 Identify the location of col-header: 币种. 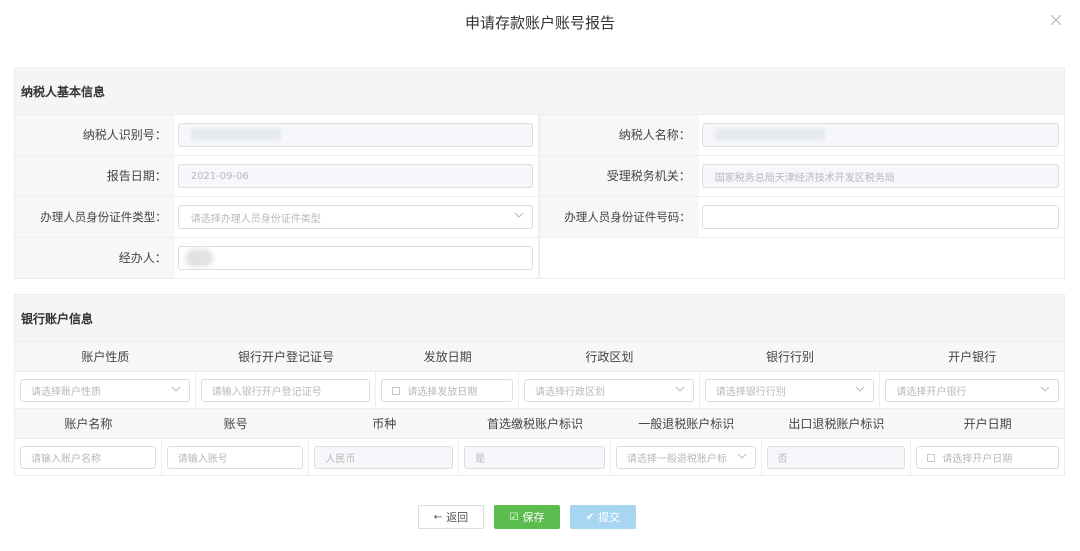
(384, 424).